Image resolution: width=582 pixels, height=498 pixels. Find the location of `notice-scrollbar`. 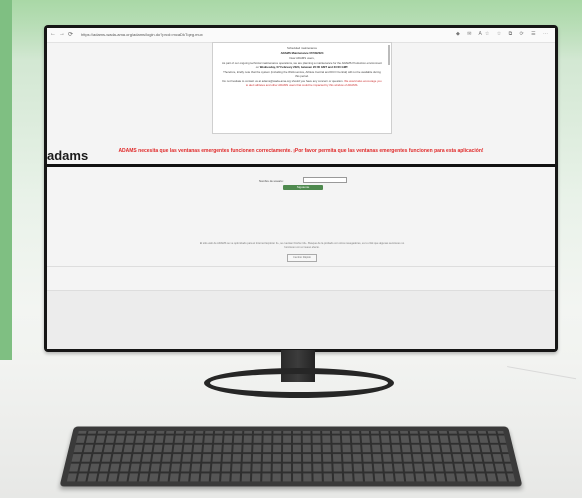

notice-scrollbar is located at coordinates (389, 55).